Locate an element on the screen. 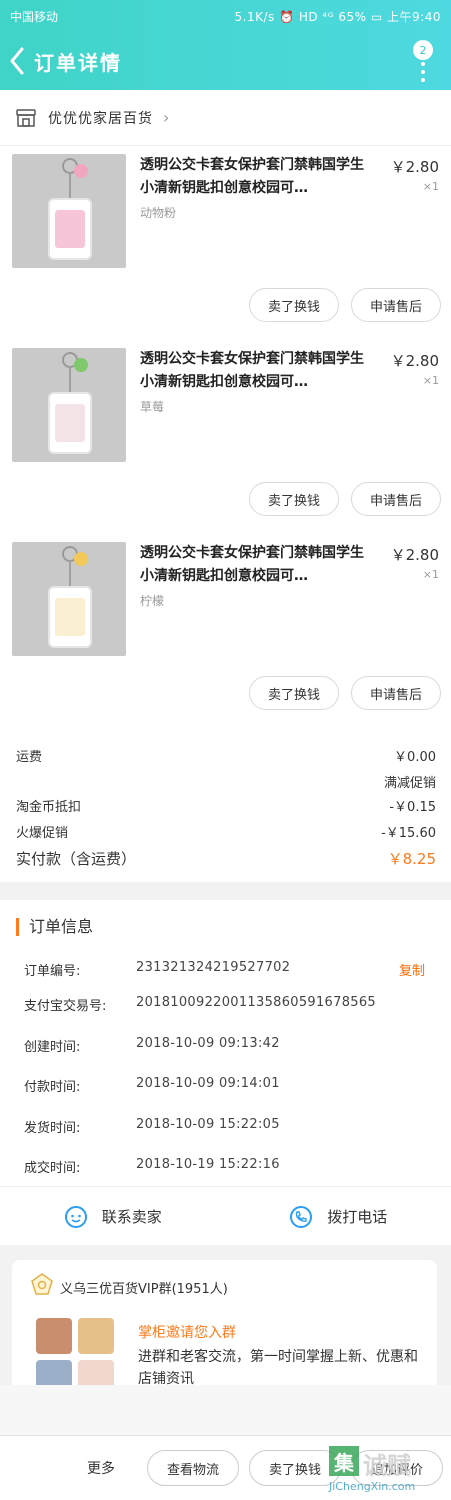  bottom-spacer is located at coordinates (225, 1410).